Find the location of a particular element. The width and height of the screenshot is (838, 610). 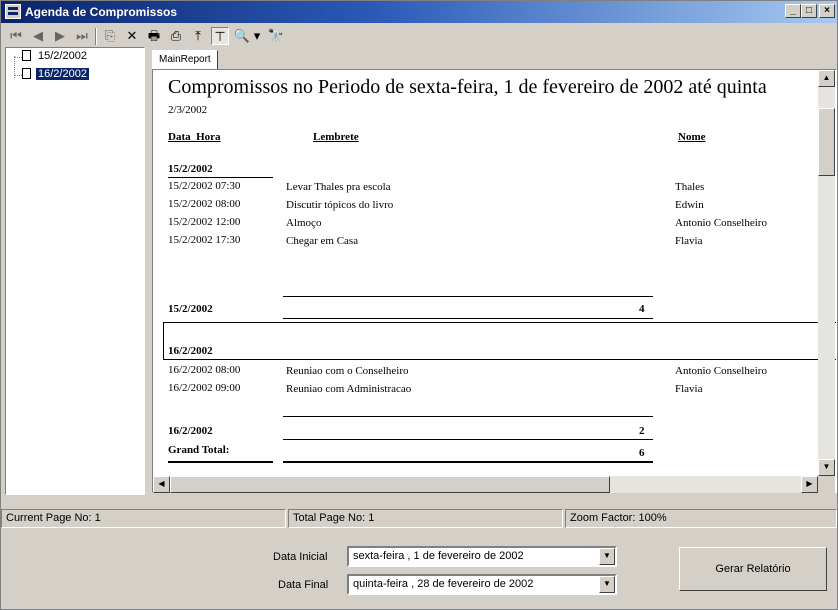

row-datetime: 16/2/2002 09:00 is located at coordinates (204, 388).